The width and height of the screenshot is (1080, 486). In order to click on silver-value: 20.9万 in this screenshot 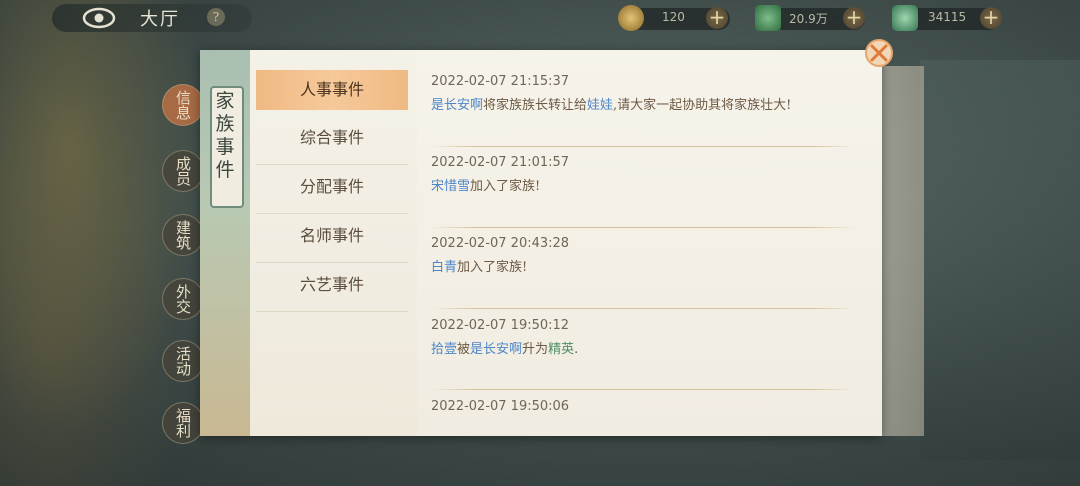, I will do `click(808, 19)`.